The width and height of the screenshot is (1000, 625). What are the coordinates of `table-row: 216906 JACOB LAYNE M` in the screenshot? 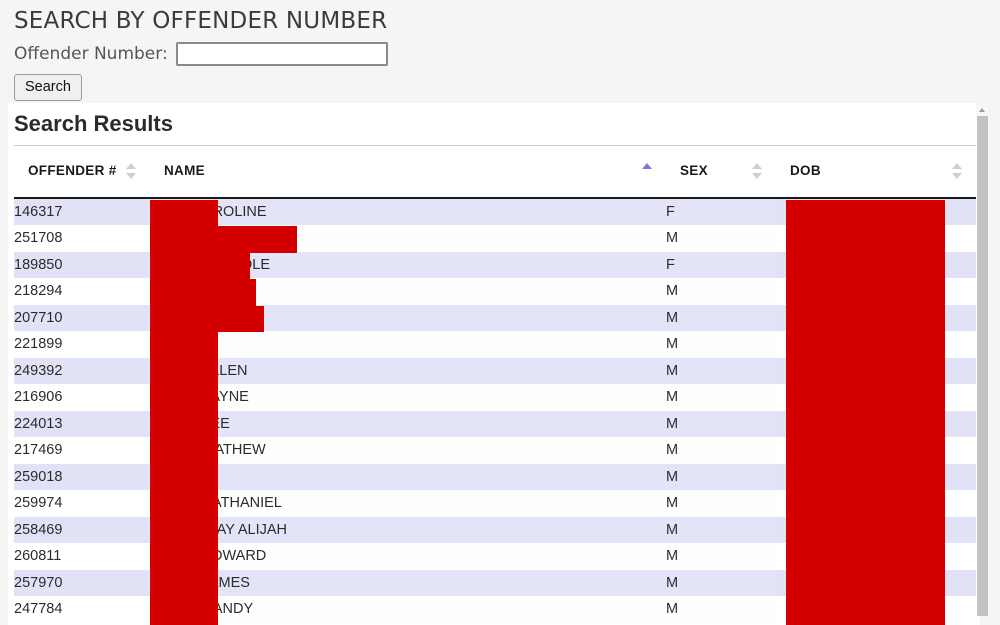 It's located at (495, 397).